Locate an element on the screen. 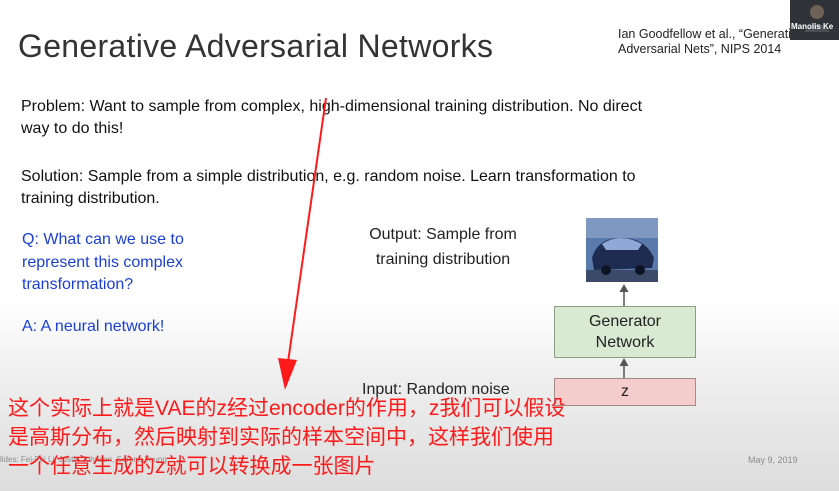 The image size is (839, 491). subtitle-line: 一个任意生成的z就可以转换成一张图片 is located at coordinates (192, 466).